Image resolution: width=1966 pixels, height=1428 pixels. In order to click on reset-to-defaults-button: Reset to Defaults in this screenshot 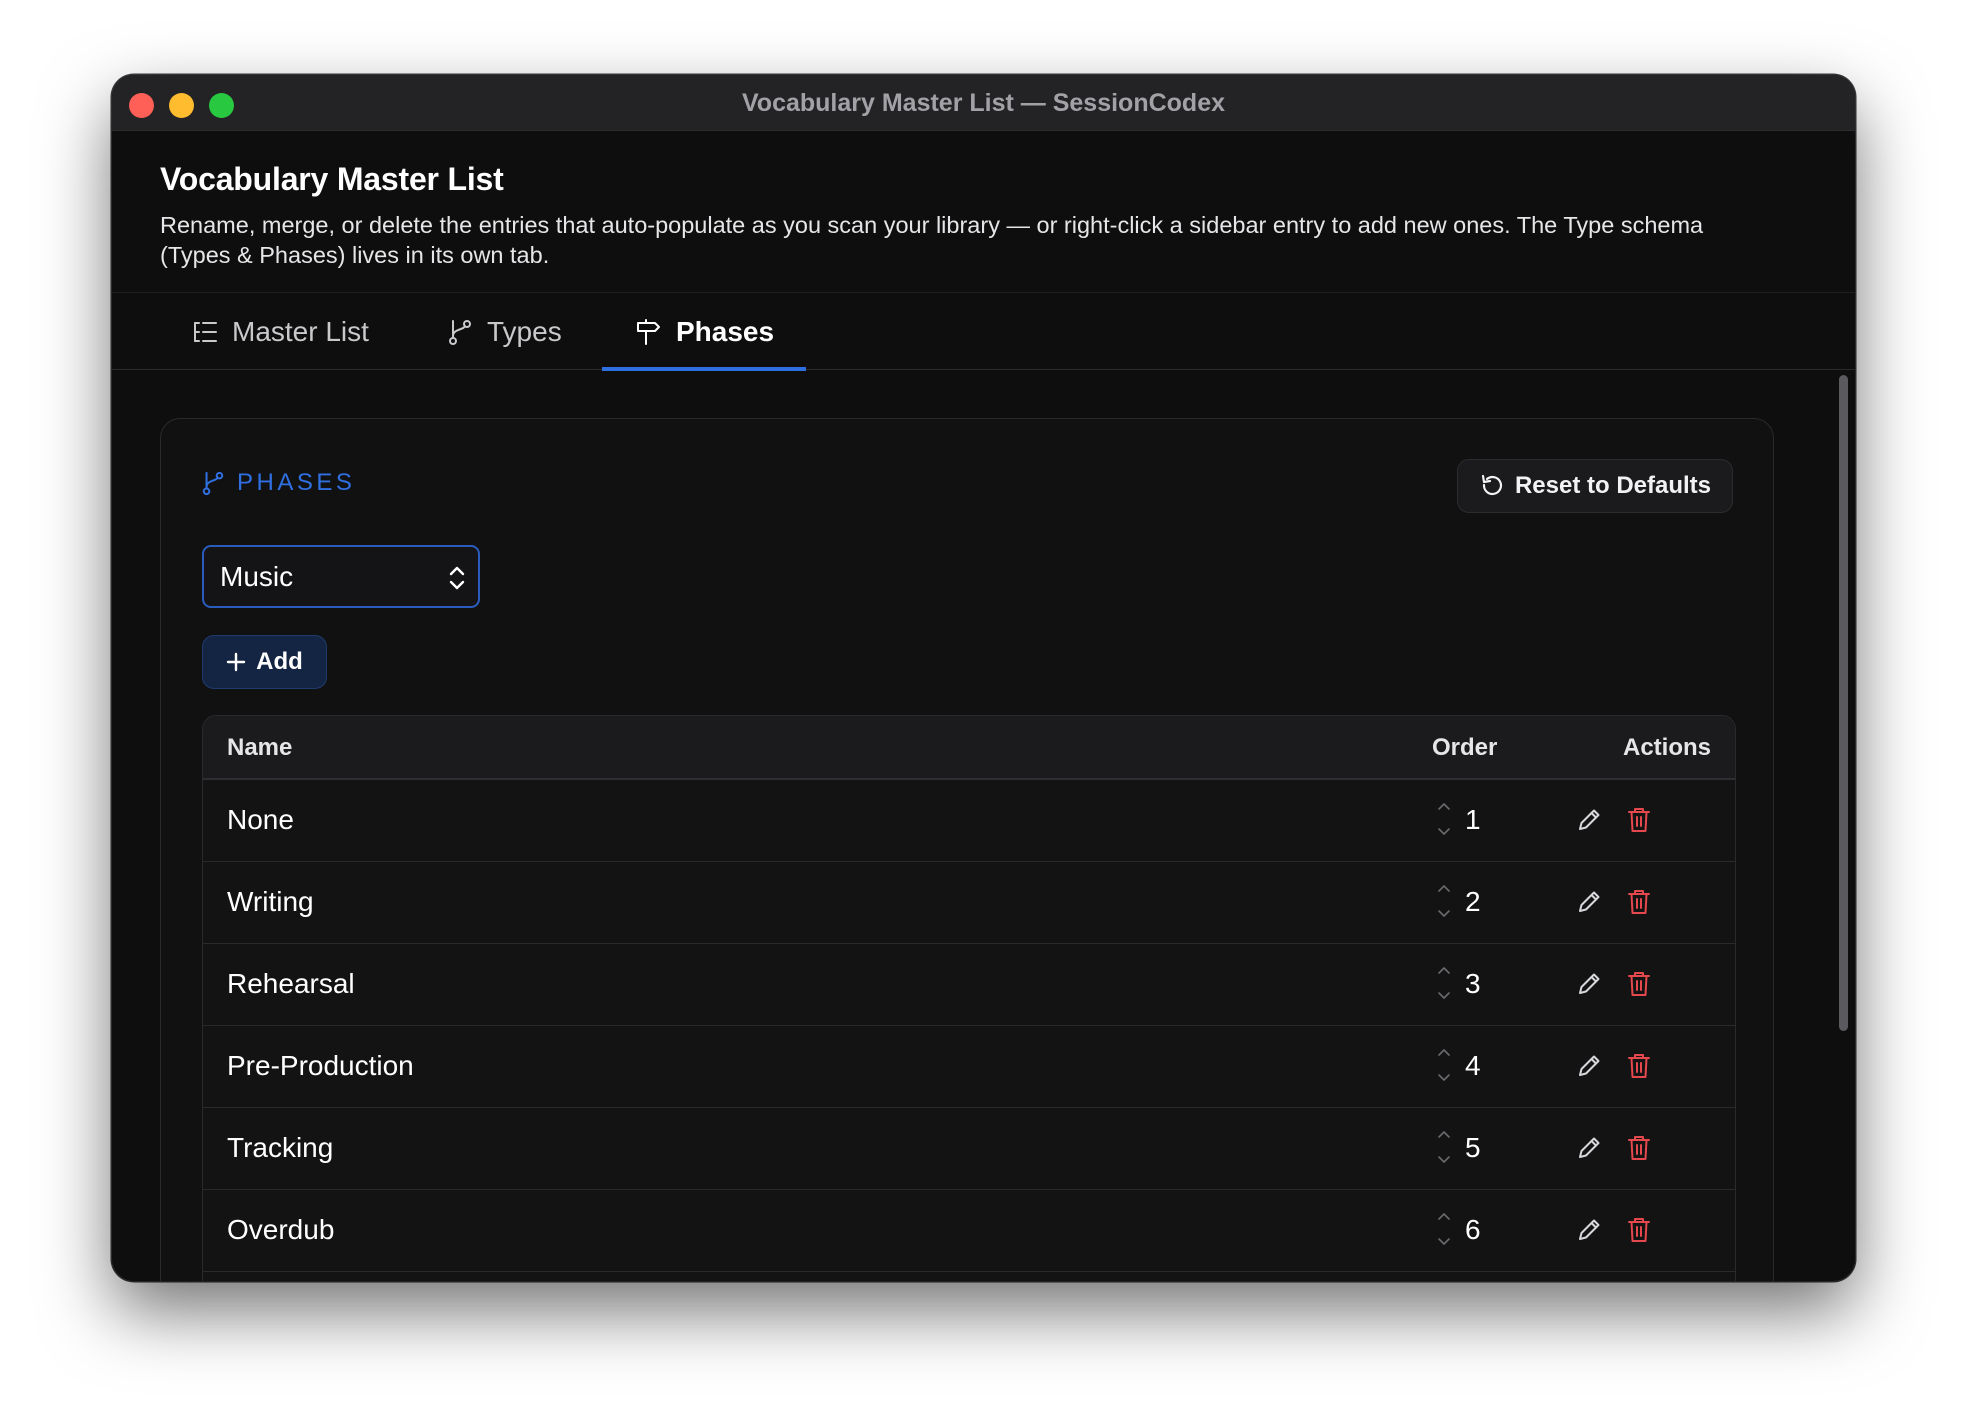, I will do `click(1595, 486)`.